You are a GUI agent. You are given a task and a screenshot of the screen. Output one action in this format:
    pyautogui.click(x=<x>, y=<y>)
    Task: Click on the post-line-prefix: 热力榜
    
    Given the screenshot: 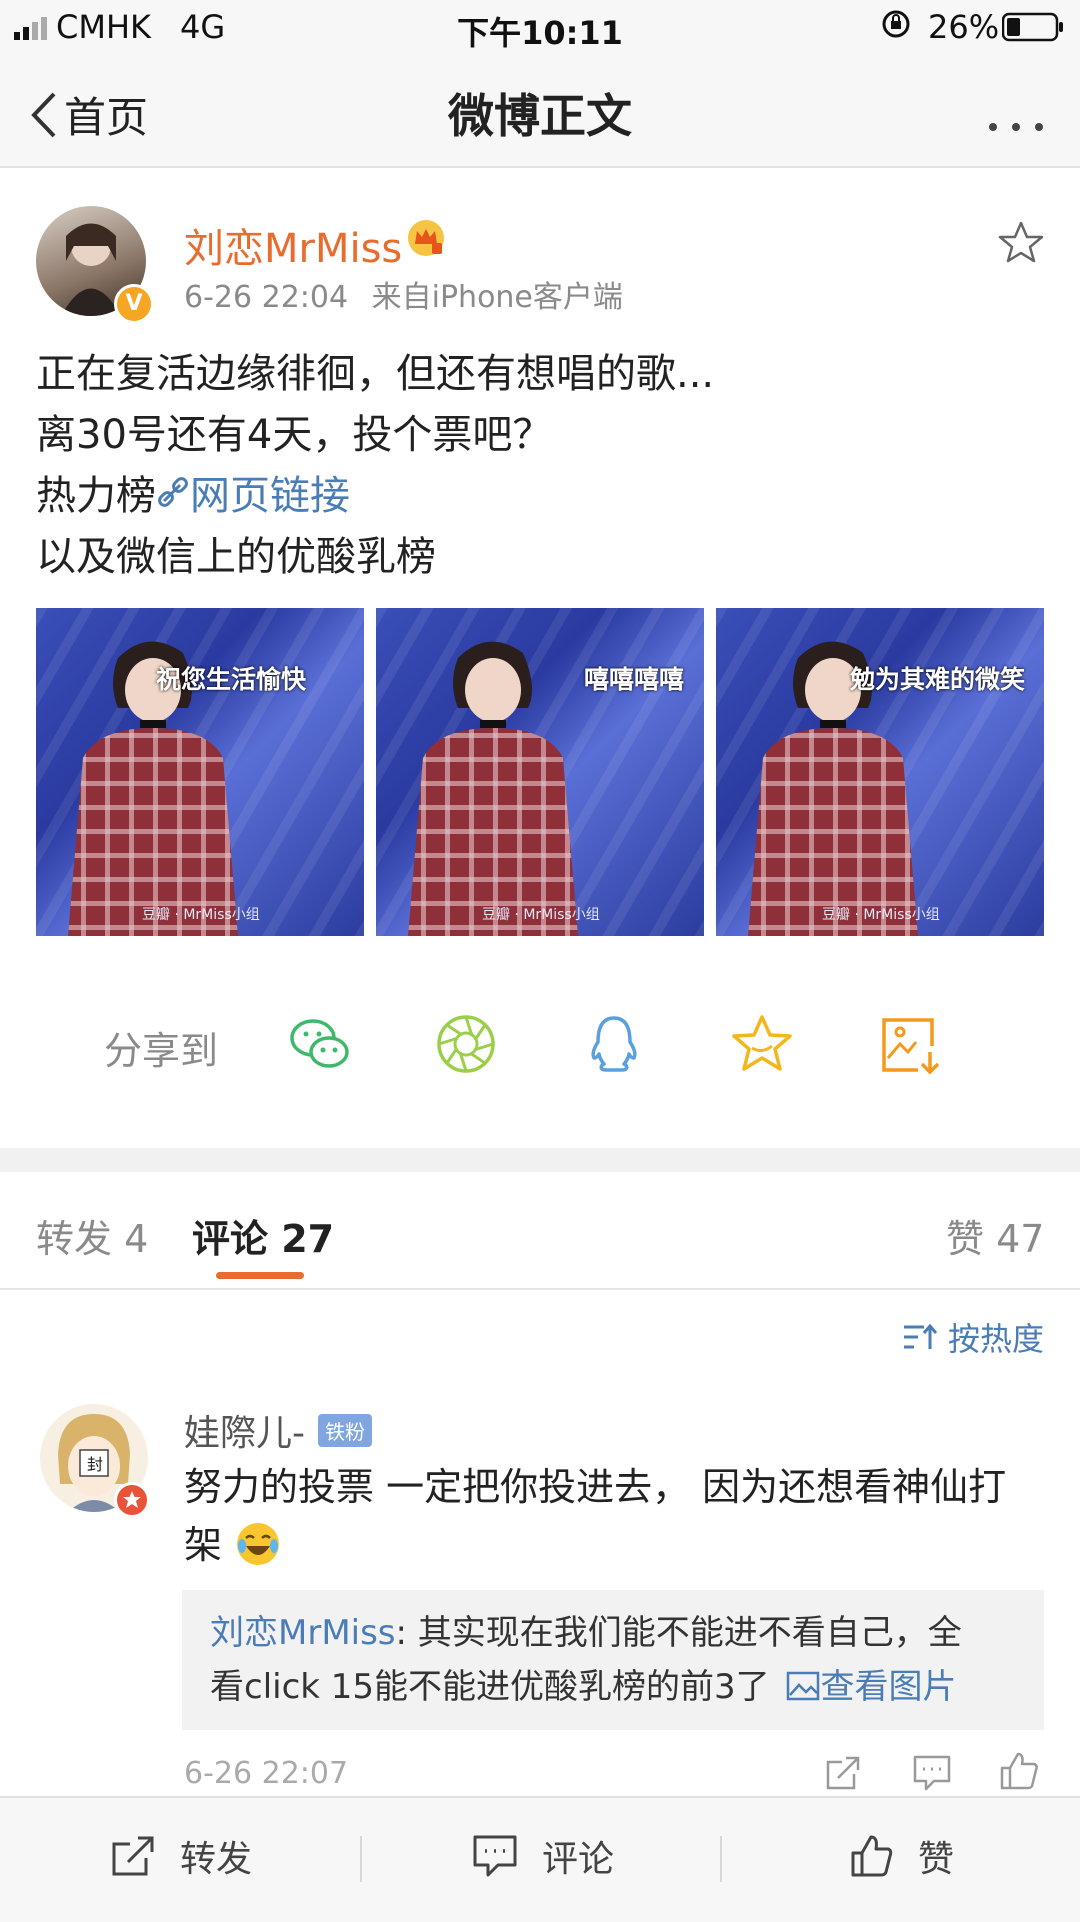 What is the action you would take?
    pyautogui.click(x=96, y=496)
    